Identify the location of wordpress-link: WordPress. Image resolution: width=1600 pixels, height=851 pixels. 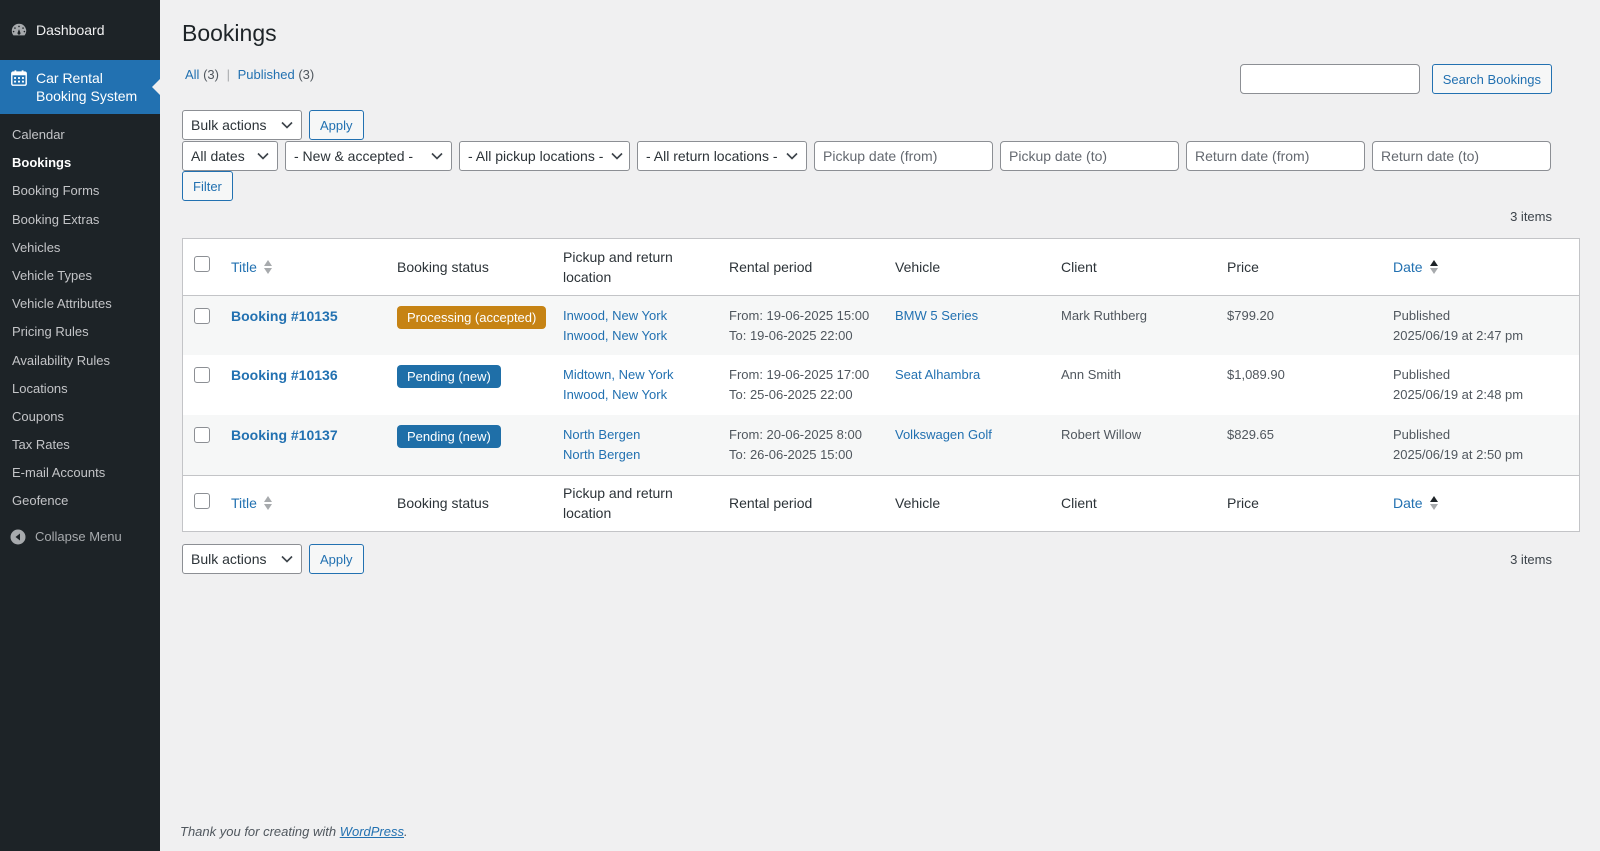
(372, 831).